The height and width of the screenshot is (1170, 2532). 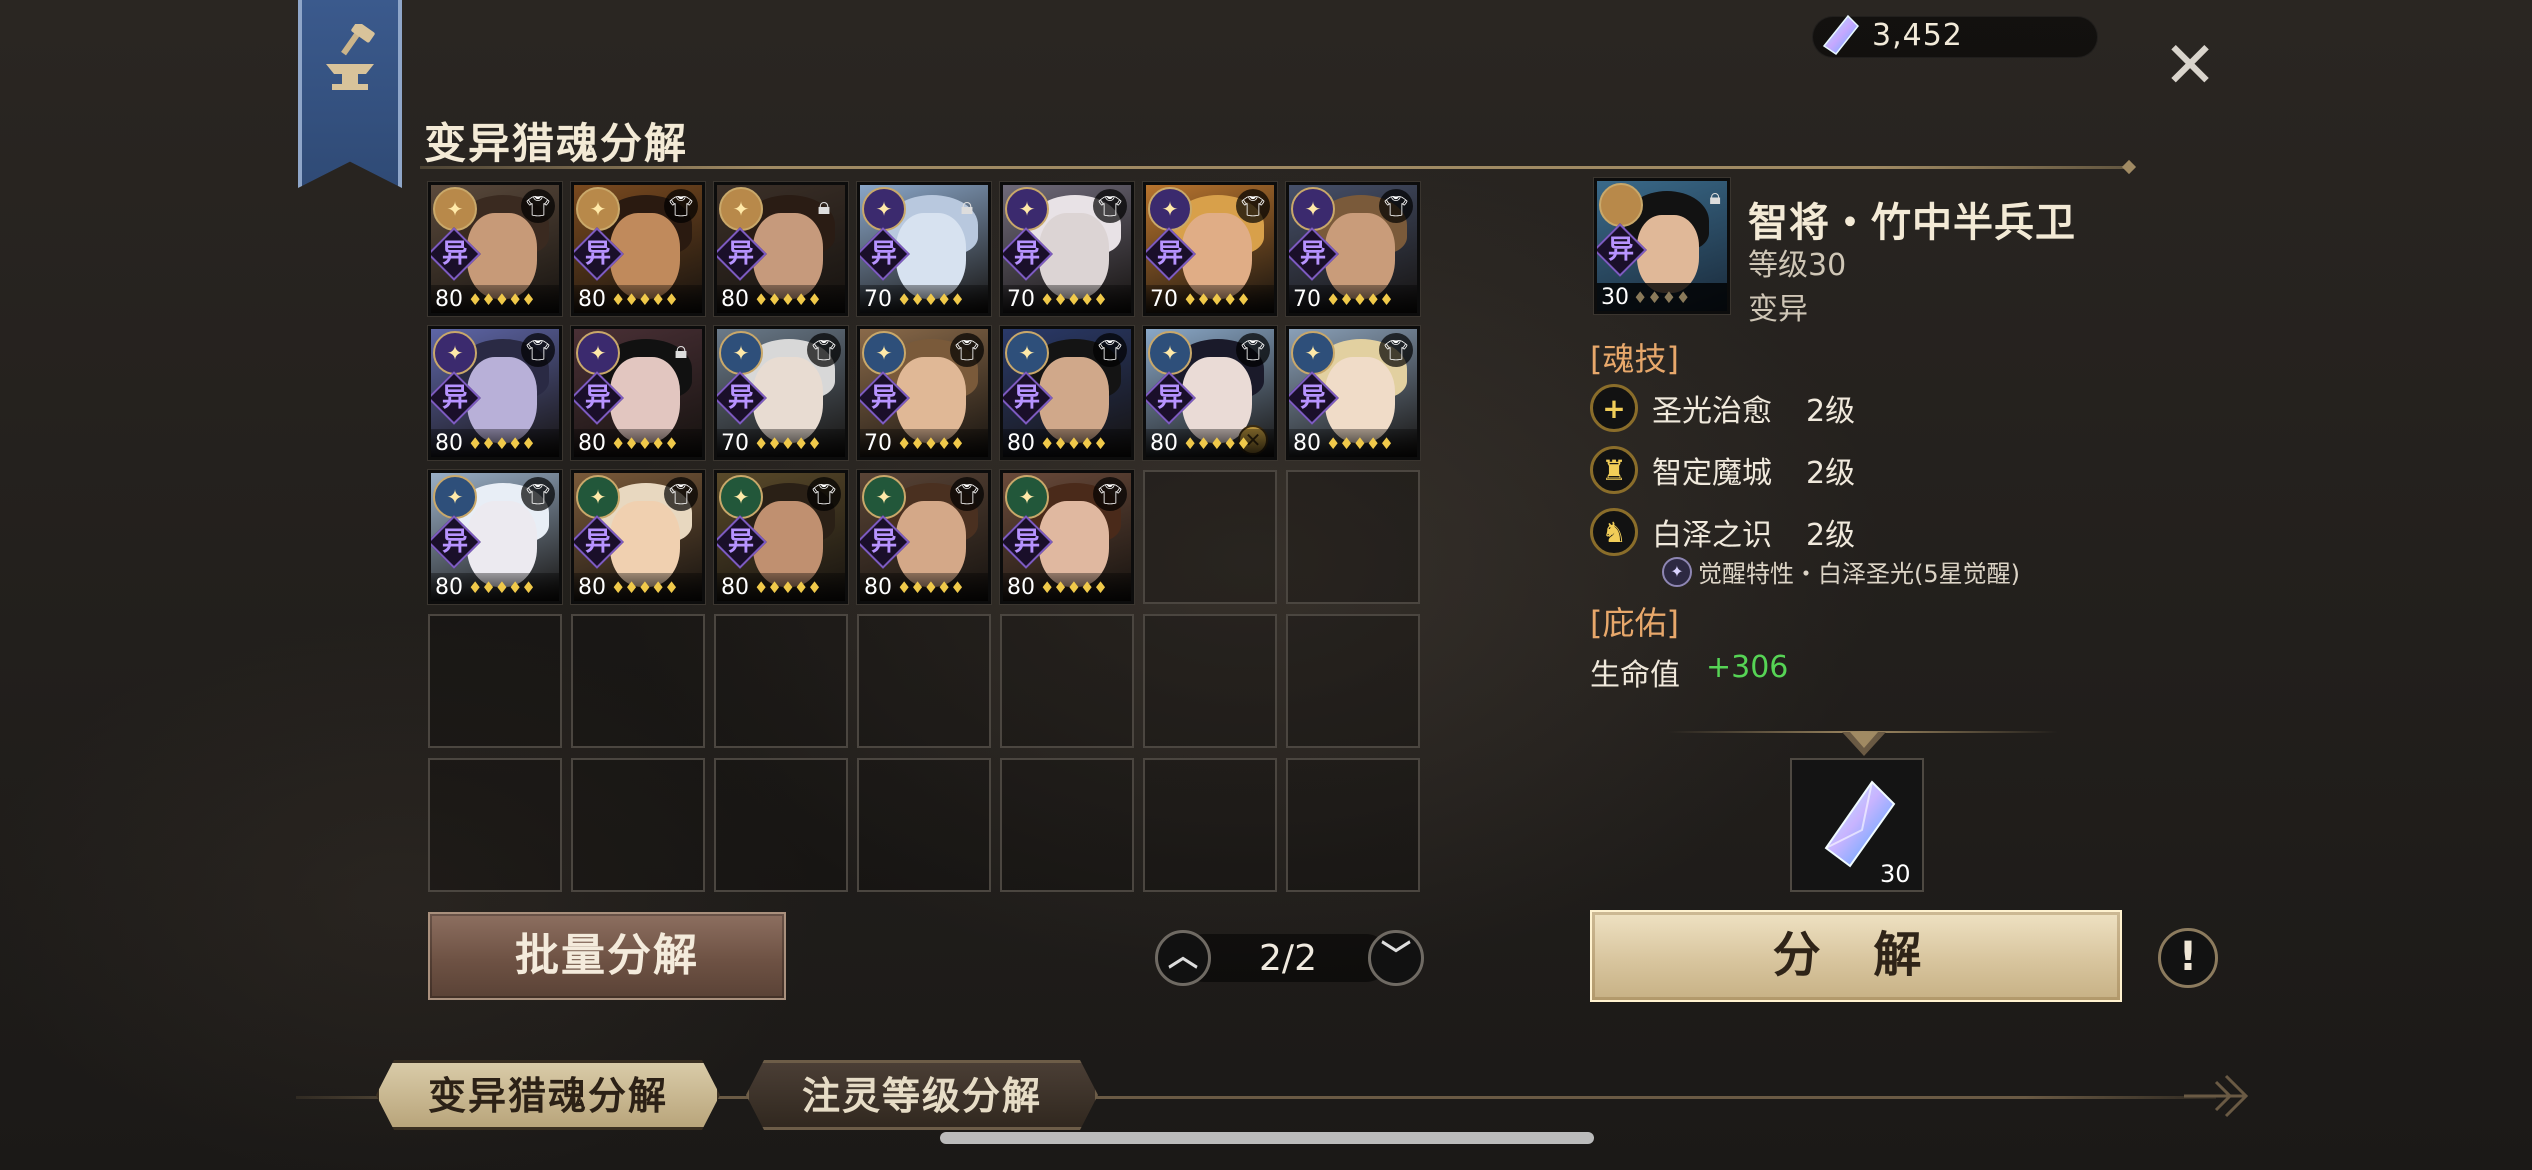 What do you see at coordinates (607, 956) in the screenshot?
I see `batch-decompose-button: 批量分解` at bounding box center [607, 956].